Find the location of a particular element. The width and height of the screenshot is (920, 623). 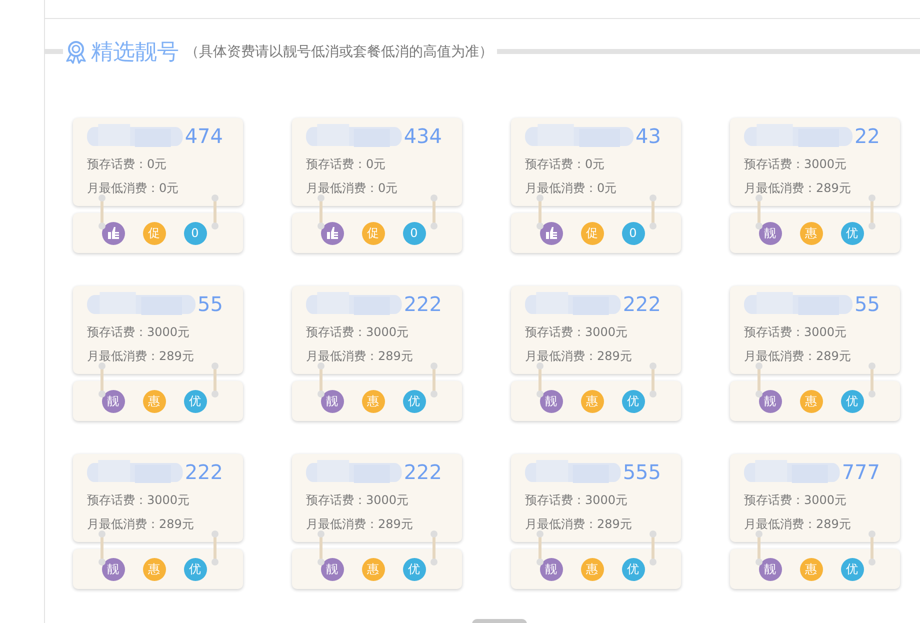

number-card: 43 预存话费：0元 月最低消费：0元 is located at coordinates (596, 162).